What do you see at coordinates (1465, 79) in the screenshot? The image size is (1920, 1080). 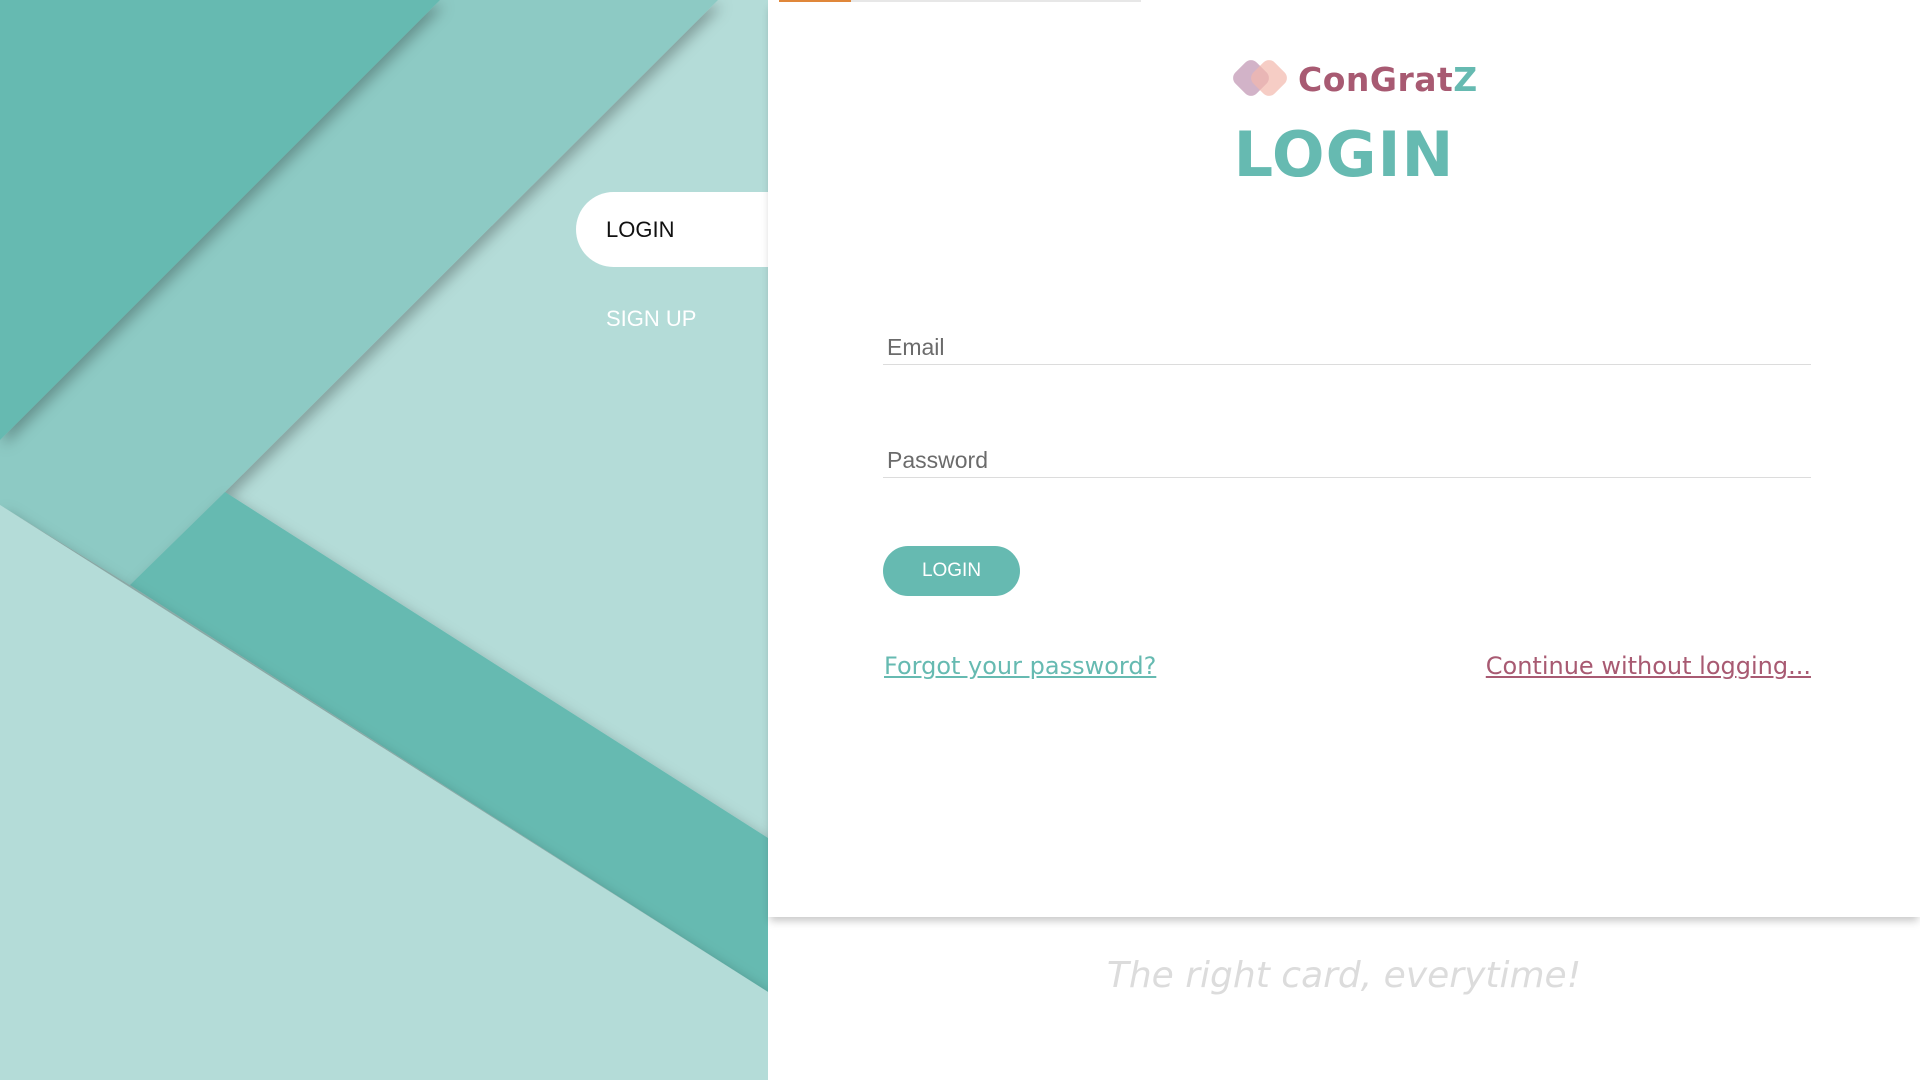 I see `brand-name-part2: Z` at bounding box center [1465, 79].